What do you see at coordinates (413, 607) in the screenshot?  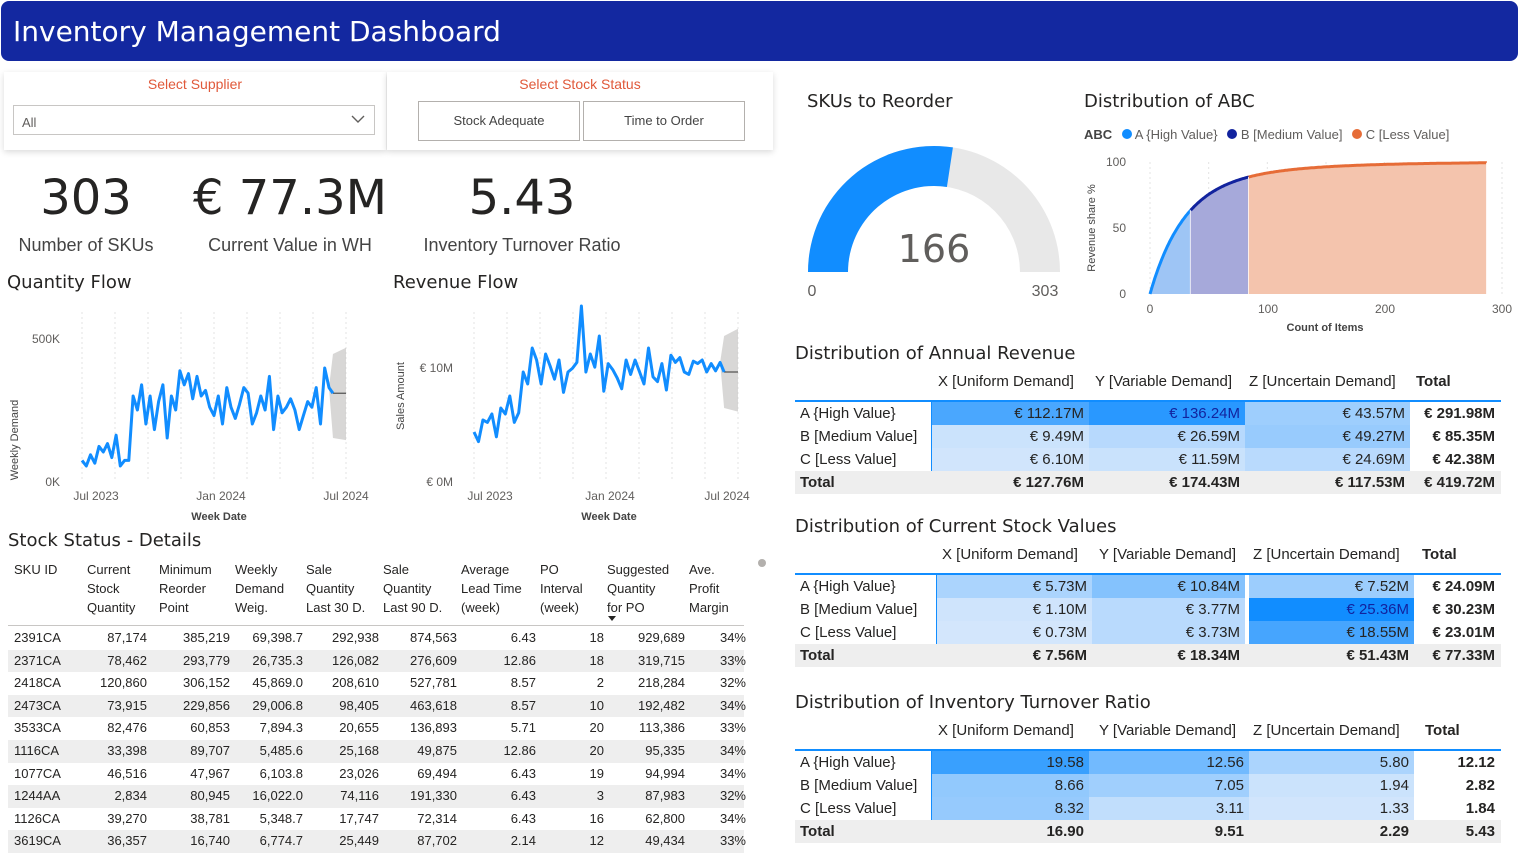 I see `stock-column-header-line: Last 90 D.` at bounding box center [413, 607].